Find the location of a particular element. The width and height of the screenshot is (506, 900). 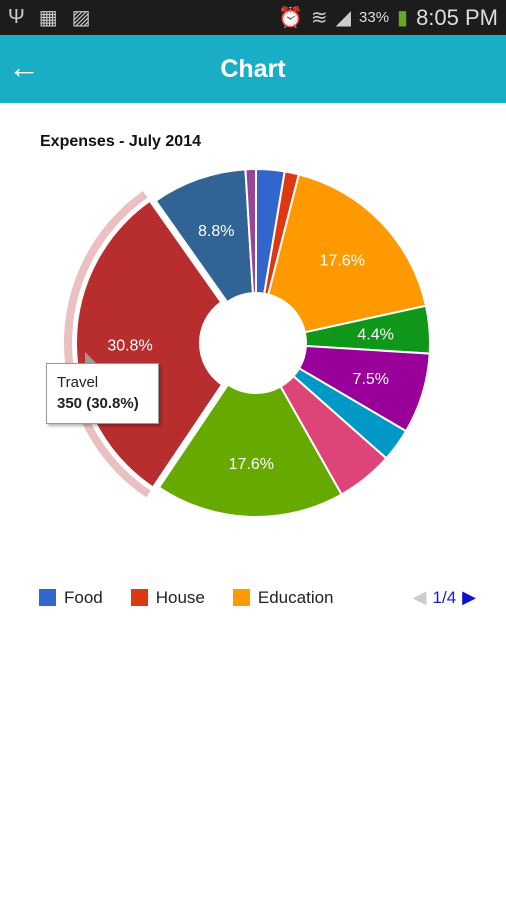

signal-icon: ◢ is located at coordinates (343, 18).